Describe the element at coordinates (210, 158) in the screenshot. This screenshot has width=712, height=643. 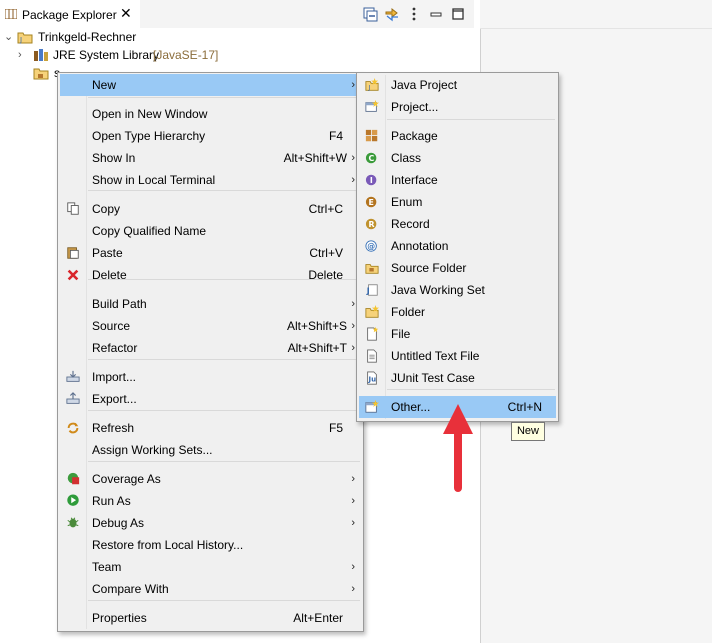
I see `menu-item-show-in: Show In Alt+Shift+W ›` at that location.